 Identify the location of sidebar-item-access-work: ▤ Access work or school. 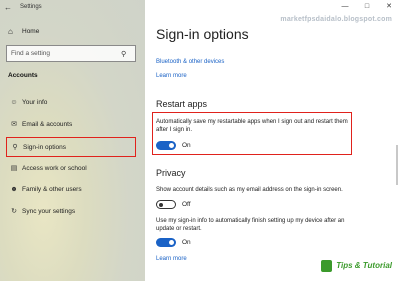
(71, 168).